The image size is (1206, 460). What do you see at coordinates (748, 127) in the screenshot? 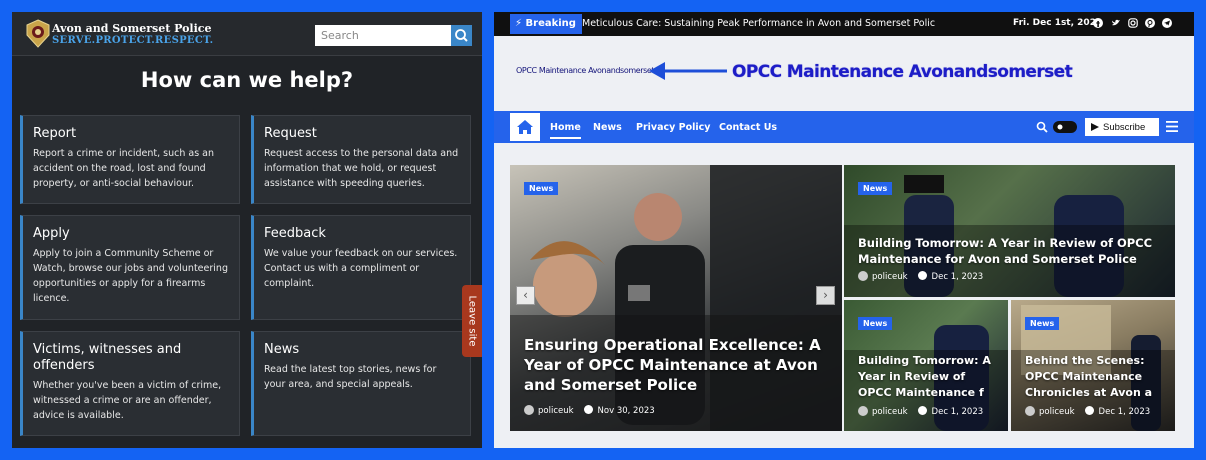
I see `nav-contact-us: Contact Us` at bounding box center [748, 127].